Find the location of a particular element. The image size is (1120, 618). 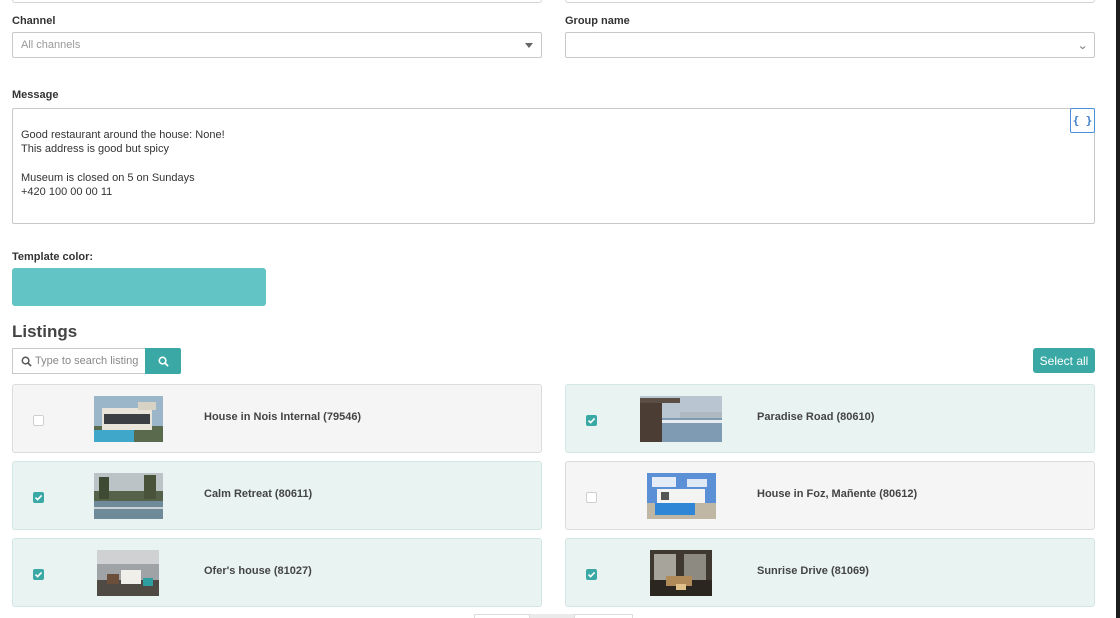

listing-card: Sunrise Drive (81069) is located at coordinates (830, 572).